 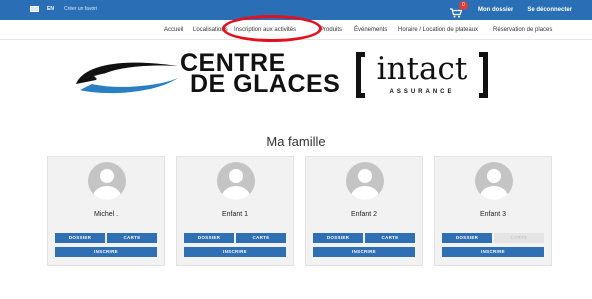 I want to click on family-member-card: Enfant 3 DOSSIER CARTE INSCRIRE, so click(x=493, y=211).